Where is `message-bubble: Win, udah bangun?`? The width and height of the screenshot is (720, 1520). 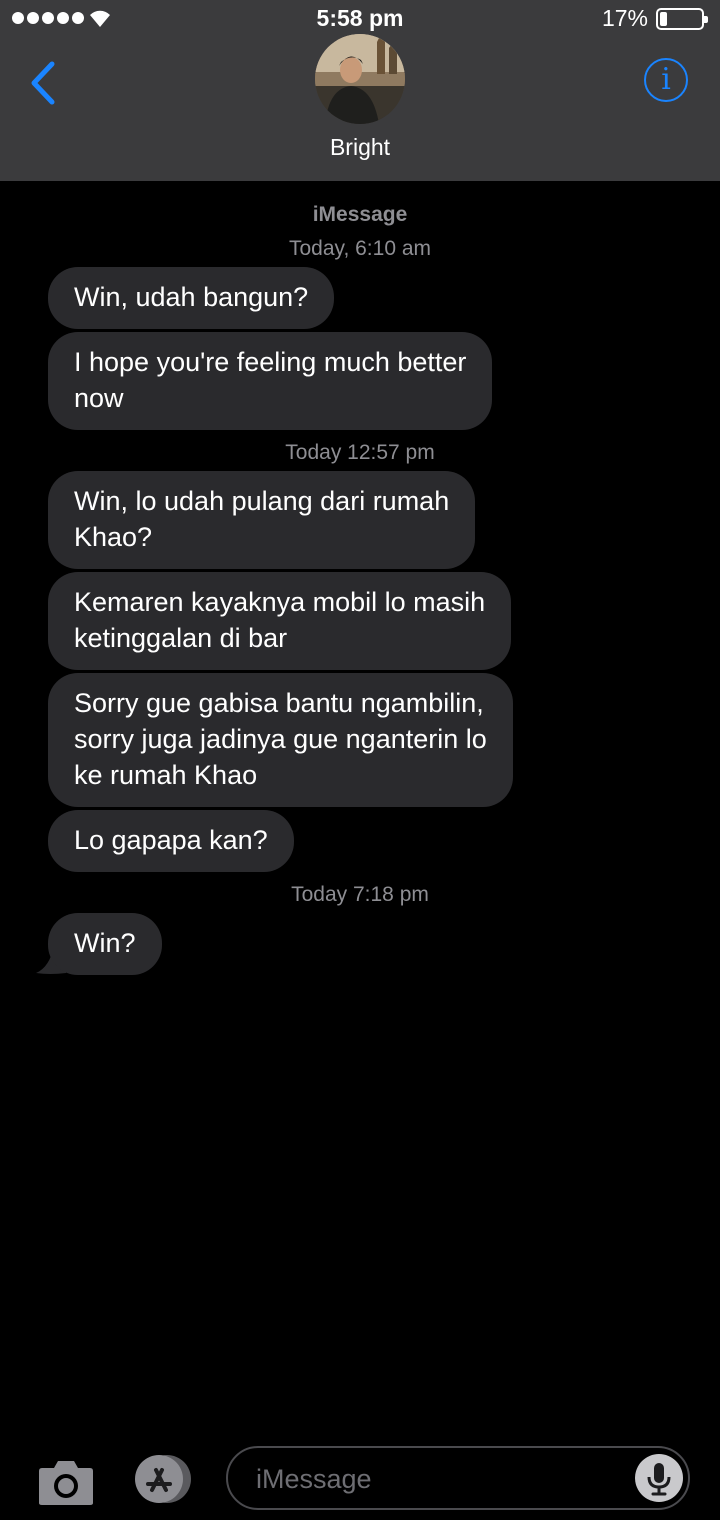
message-bubble: Win, udah bangun? is located at coordinates (191, 298).